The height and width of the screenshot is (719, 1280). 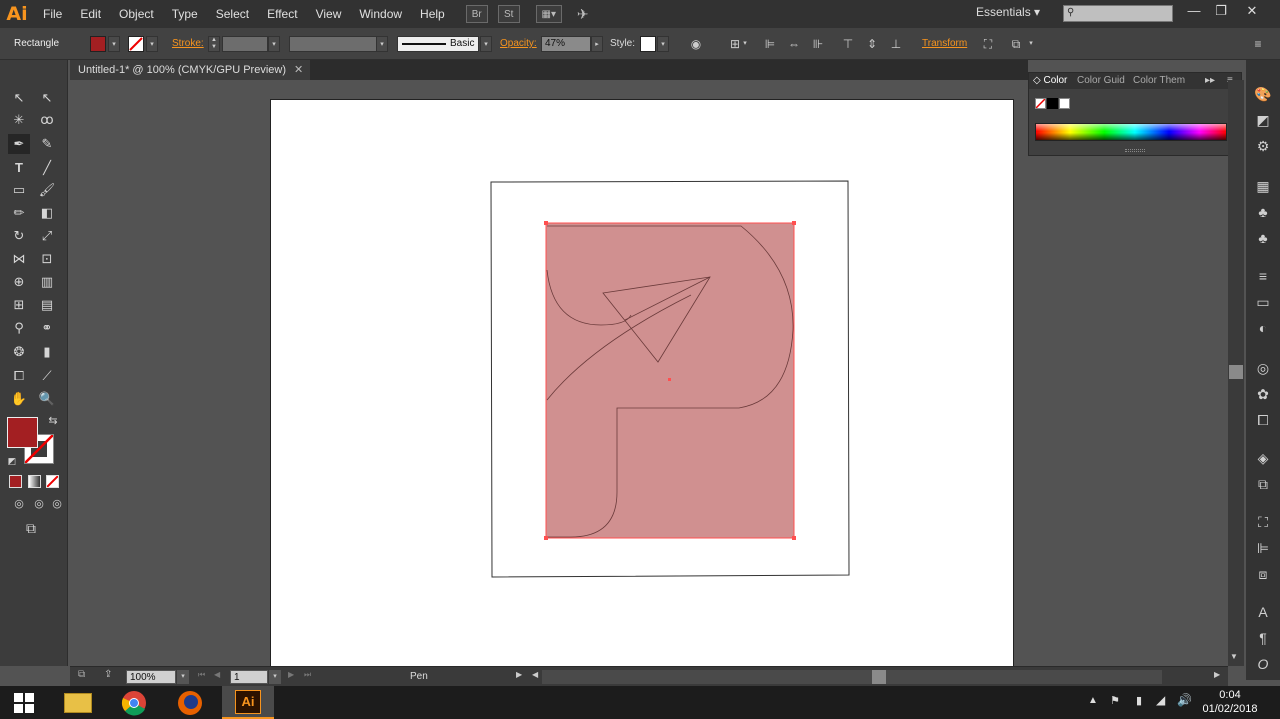 What do you see at coordinates (47, 168) in the screenshot?
I see `line-segment-tool-icon: ╱` at bounding box center [47, 168].